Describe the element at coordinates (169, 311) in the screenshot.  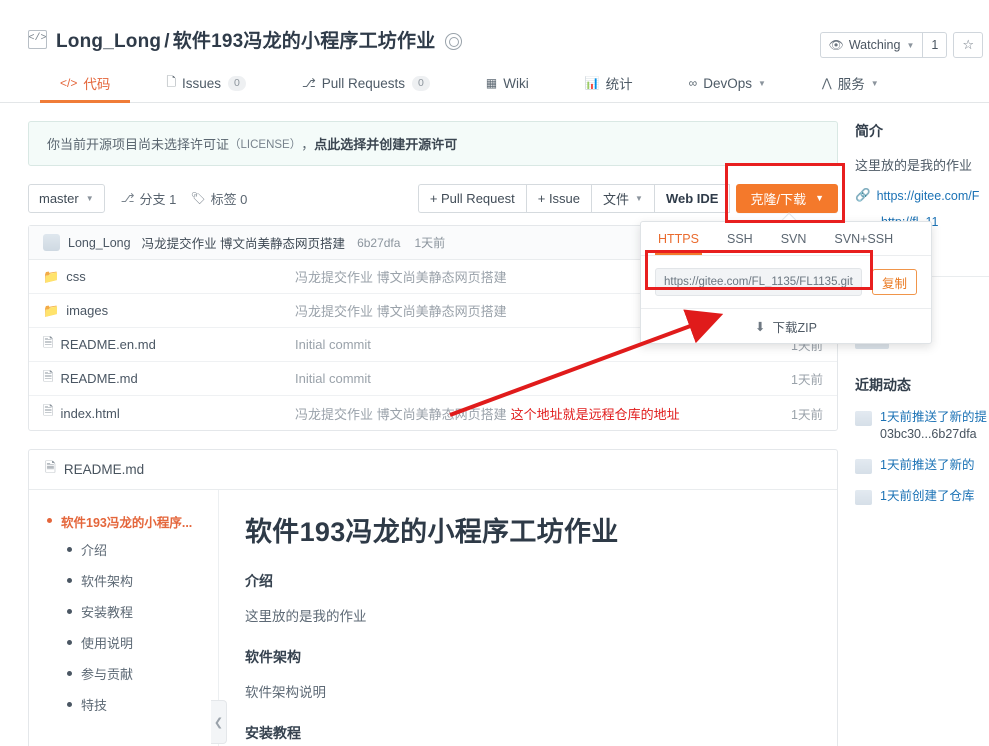
I see `file-name-cell: 📁 images` at that location.